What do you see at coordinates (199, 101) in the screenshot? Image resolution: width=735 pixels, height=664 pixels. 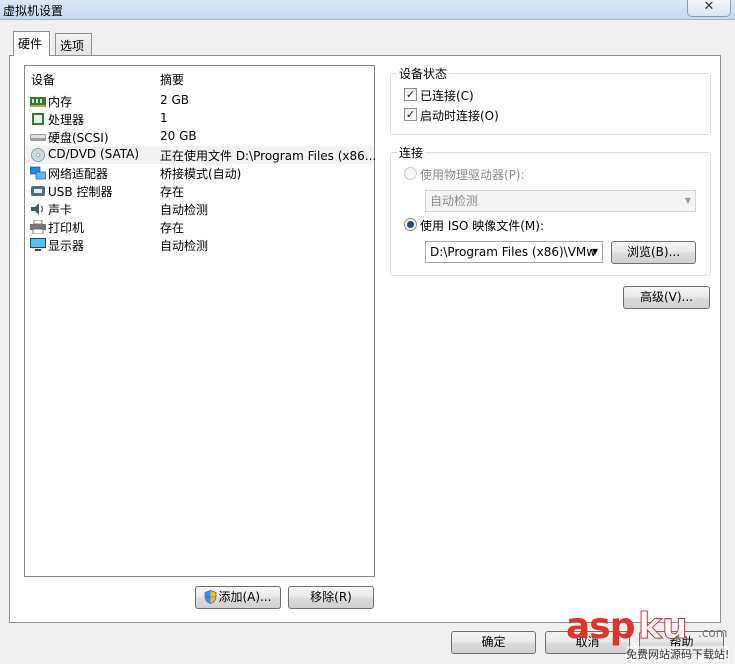 I see `device-row-memory: 内存 2 GB` at bounding box center [199, 101].